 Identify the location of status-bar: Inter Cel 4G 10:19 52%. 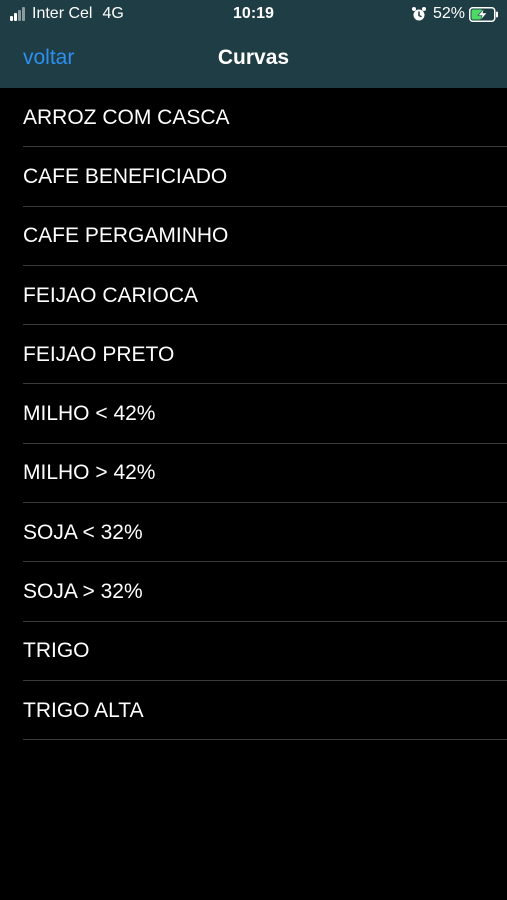
(253, 15).